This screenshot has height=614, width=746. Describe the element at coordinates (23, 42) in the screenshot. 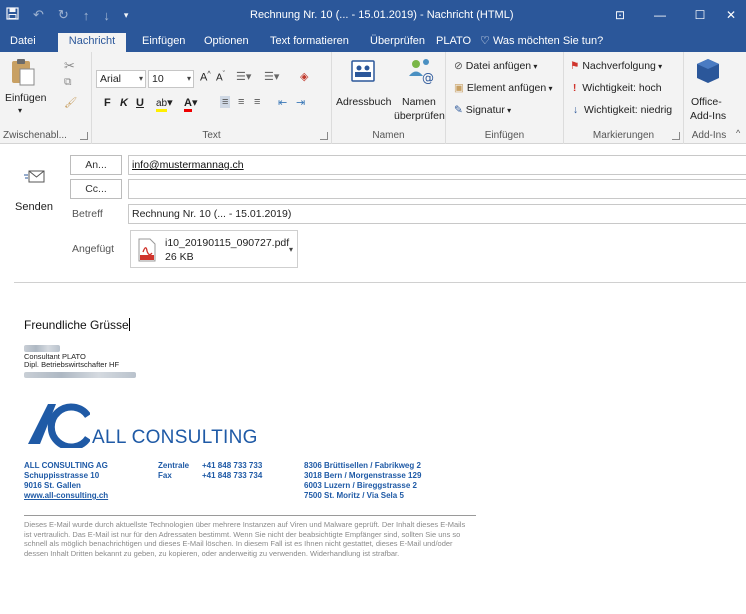

I see `tab-datei: Datei` at that location.